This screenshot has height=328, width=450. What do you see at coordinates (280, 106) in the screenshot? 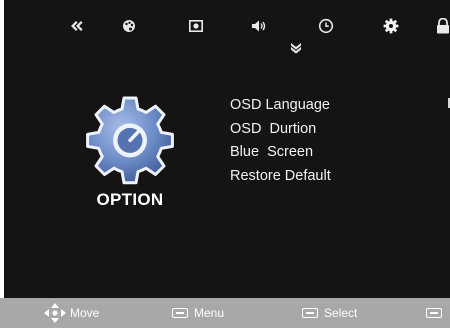
I see `menu-item-osd-language: OSD Language` at bounding box center [280, 106].